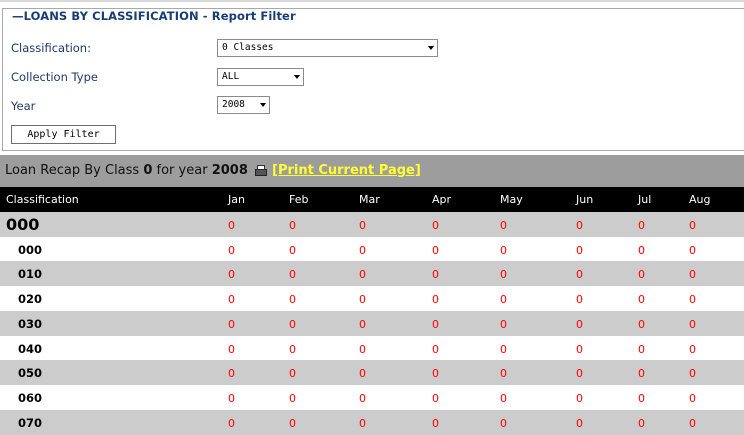 The height and width of the screenshot is (435, 744). I want to click on collection-type-label: Collection Type, so click(54, 77).